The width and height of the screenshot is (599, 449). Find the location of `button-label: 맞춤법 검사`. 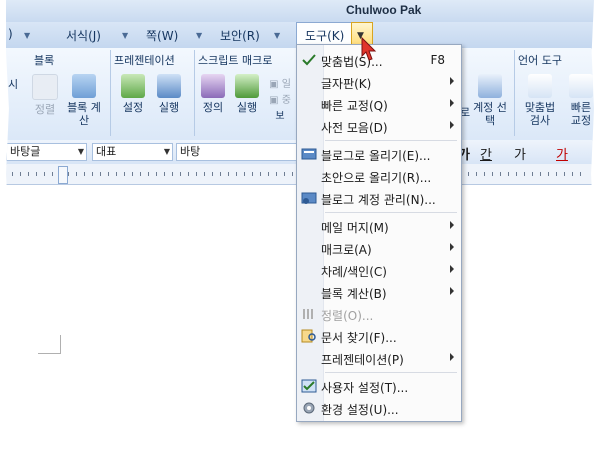

button-label: 맞춤법 검사 is located at coordinates (540, 114).